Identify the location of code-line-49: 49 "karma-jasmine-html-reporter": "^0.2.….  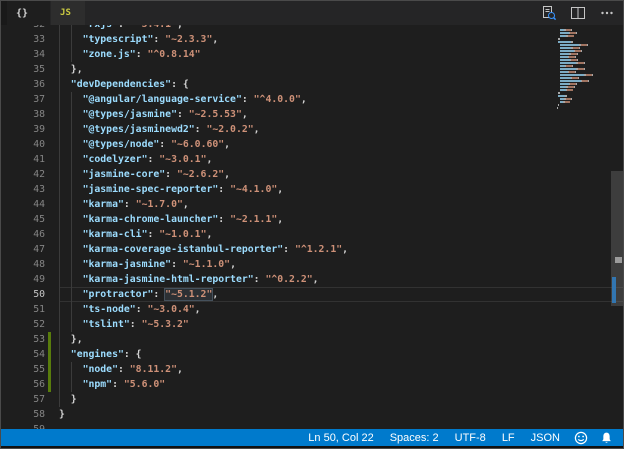
(312, 279).